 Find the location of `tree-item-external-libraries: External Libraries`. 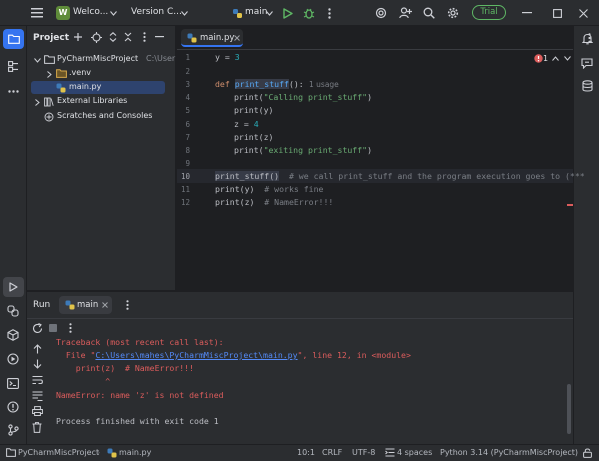

tree-item-external-libraries: External Libraries is located at coordinates (101, 101).